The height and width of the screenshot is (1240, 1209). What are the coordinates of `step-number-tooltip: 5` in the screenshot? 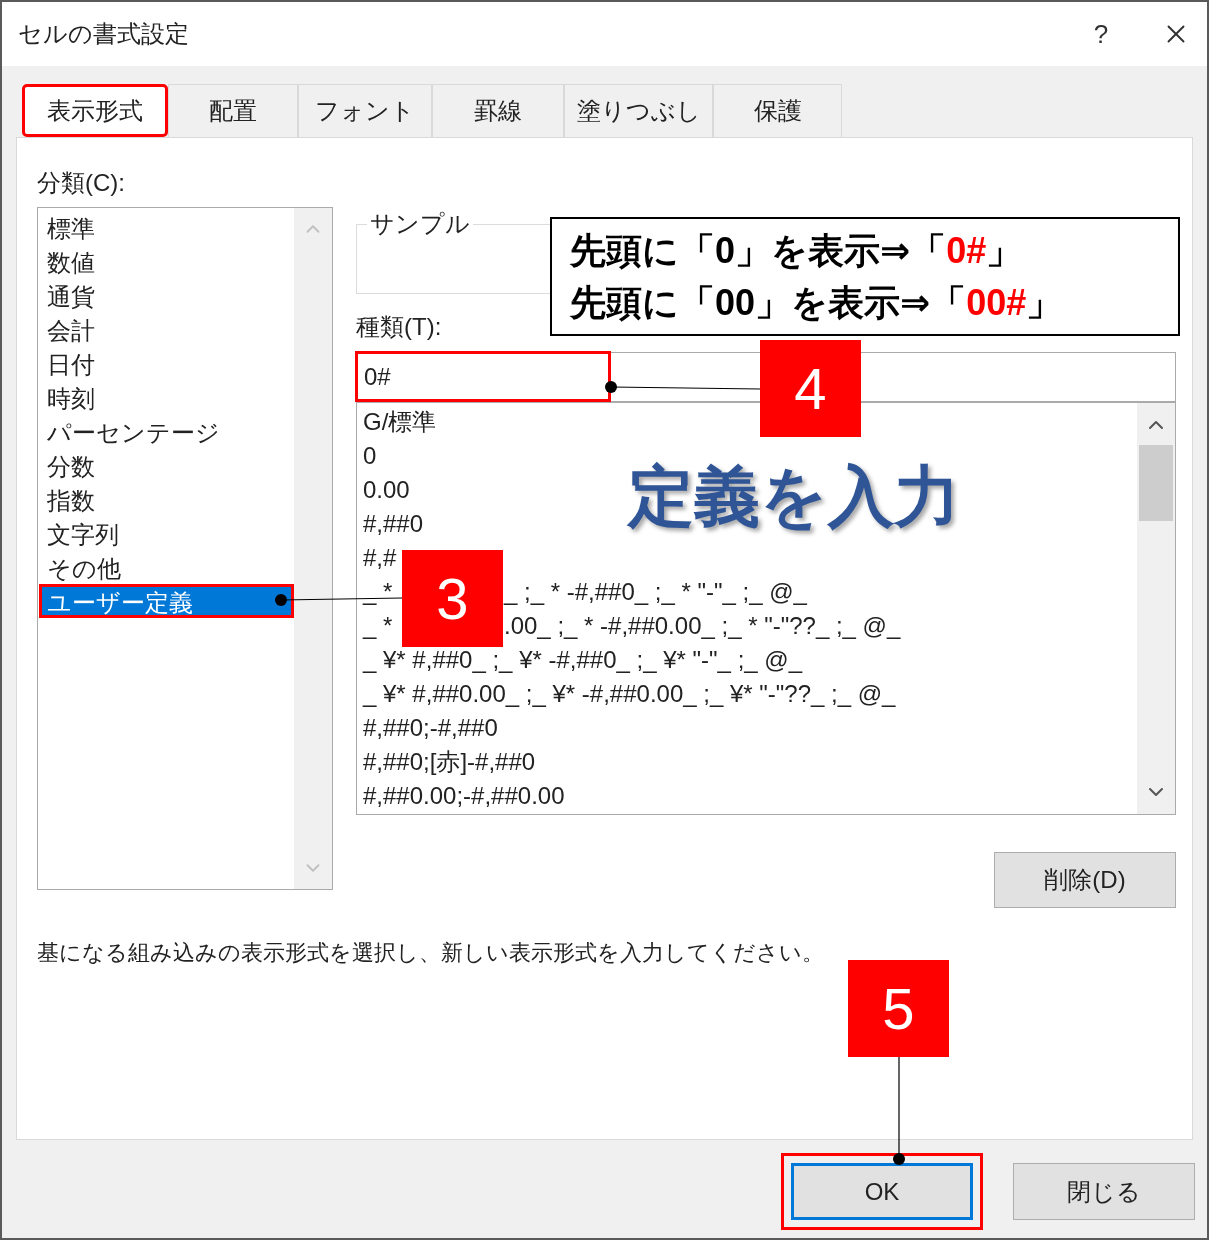 It's located at (898, 1008).